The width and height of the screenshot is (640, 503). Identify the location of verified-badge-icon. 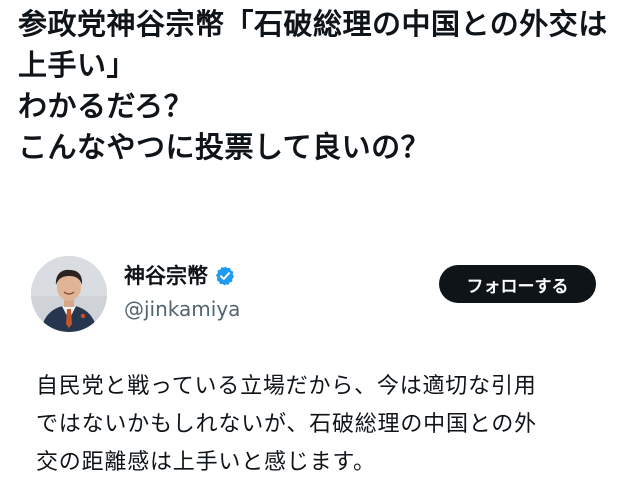
(225, 276).